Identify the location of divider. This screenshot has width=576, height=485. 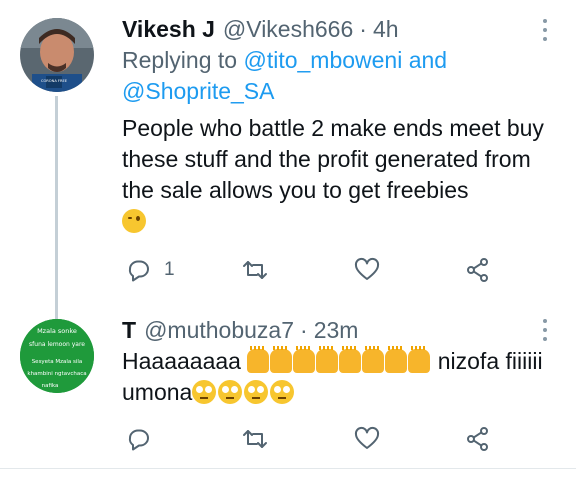
(288, 468).